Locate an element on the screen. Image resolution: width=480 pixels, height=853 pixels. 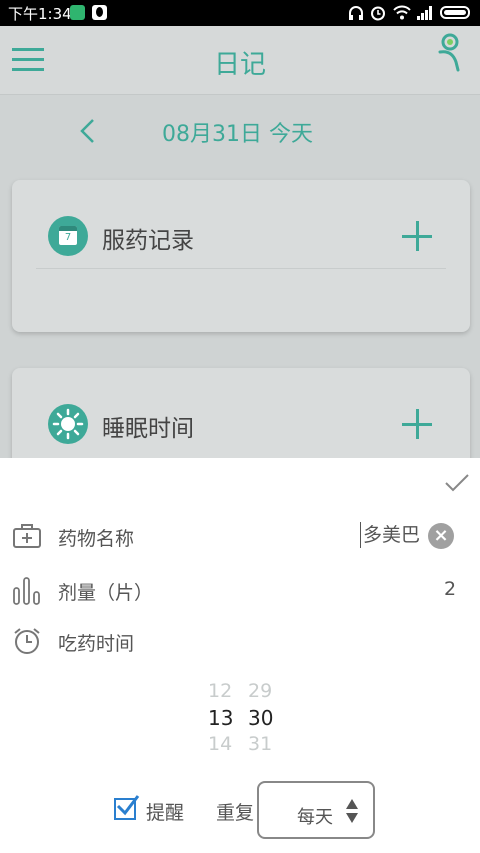
medicine-name-input: 多美巴 is located at coordinates (390, 535).